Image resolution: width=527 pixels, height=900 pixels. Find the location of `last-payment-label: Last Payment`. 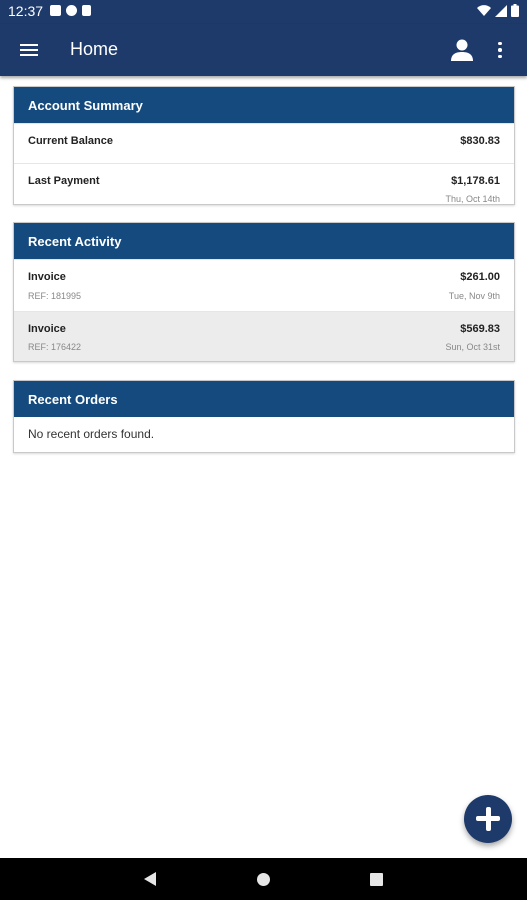

last-payment-label: Last Payment is located at coordinates (64, 181).